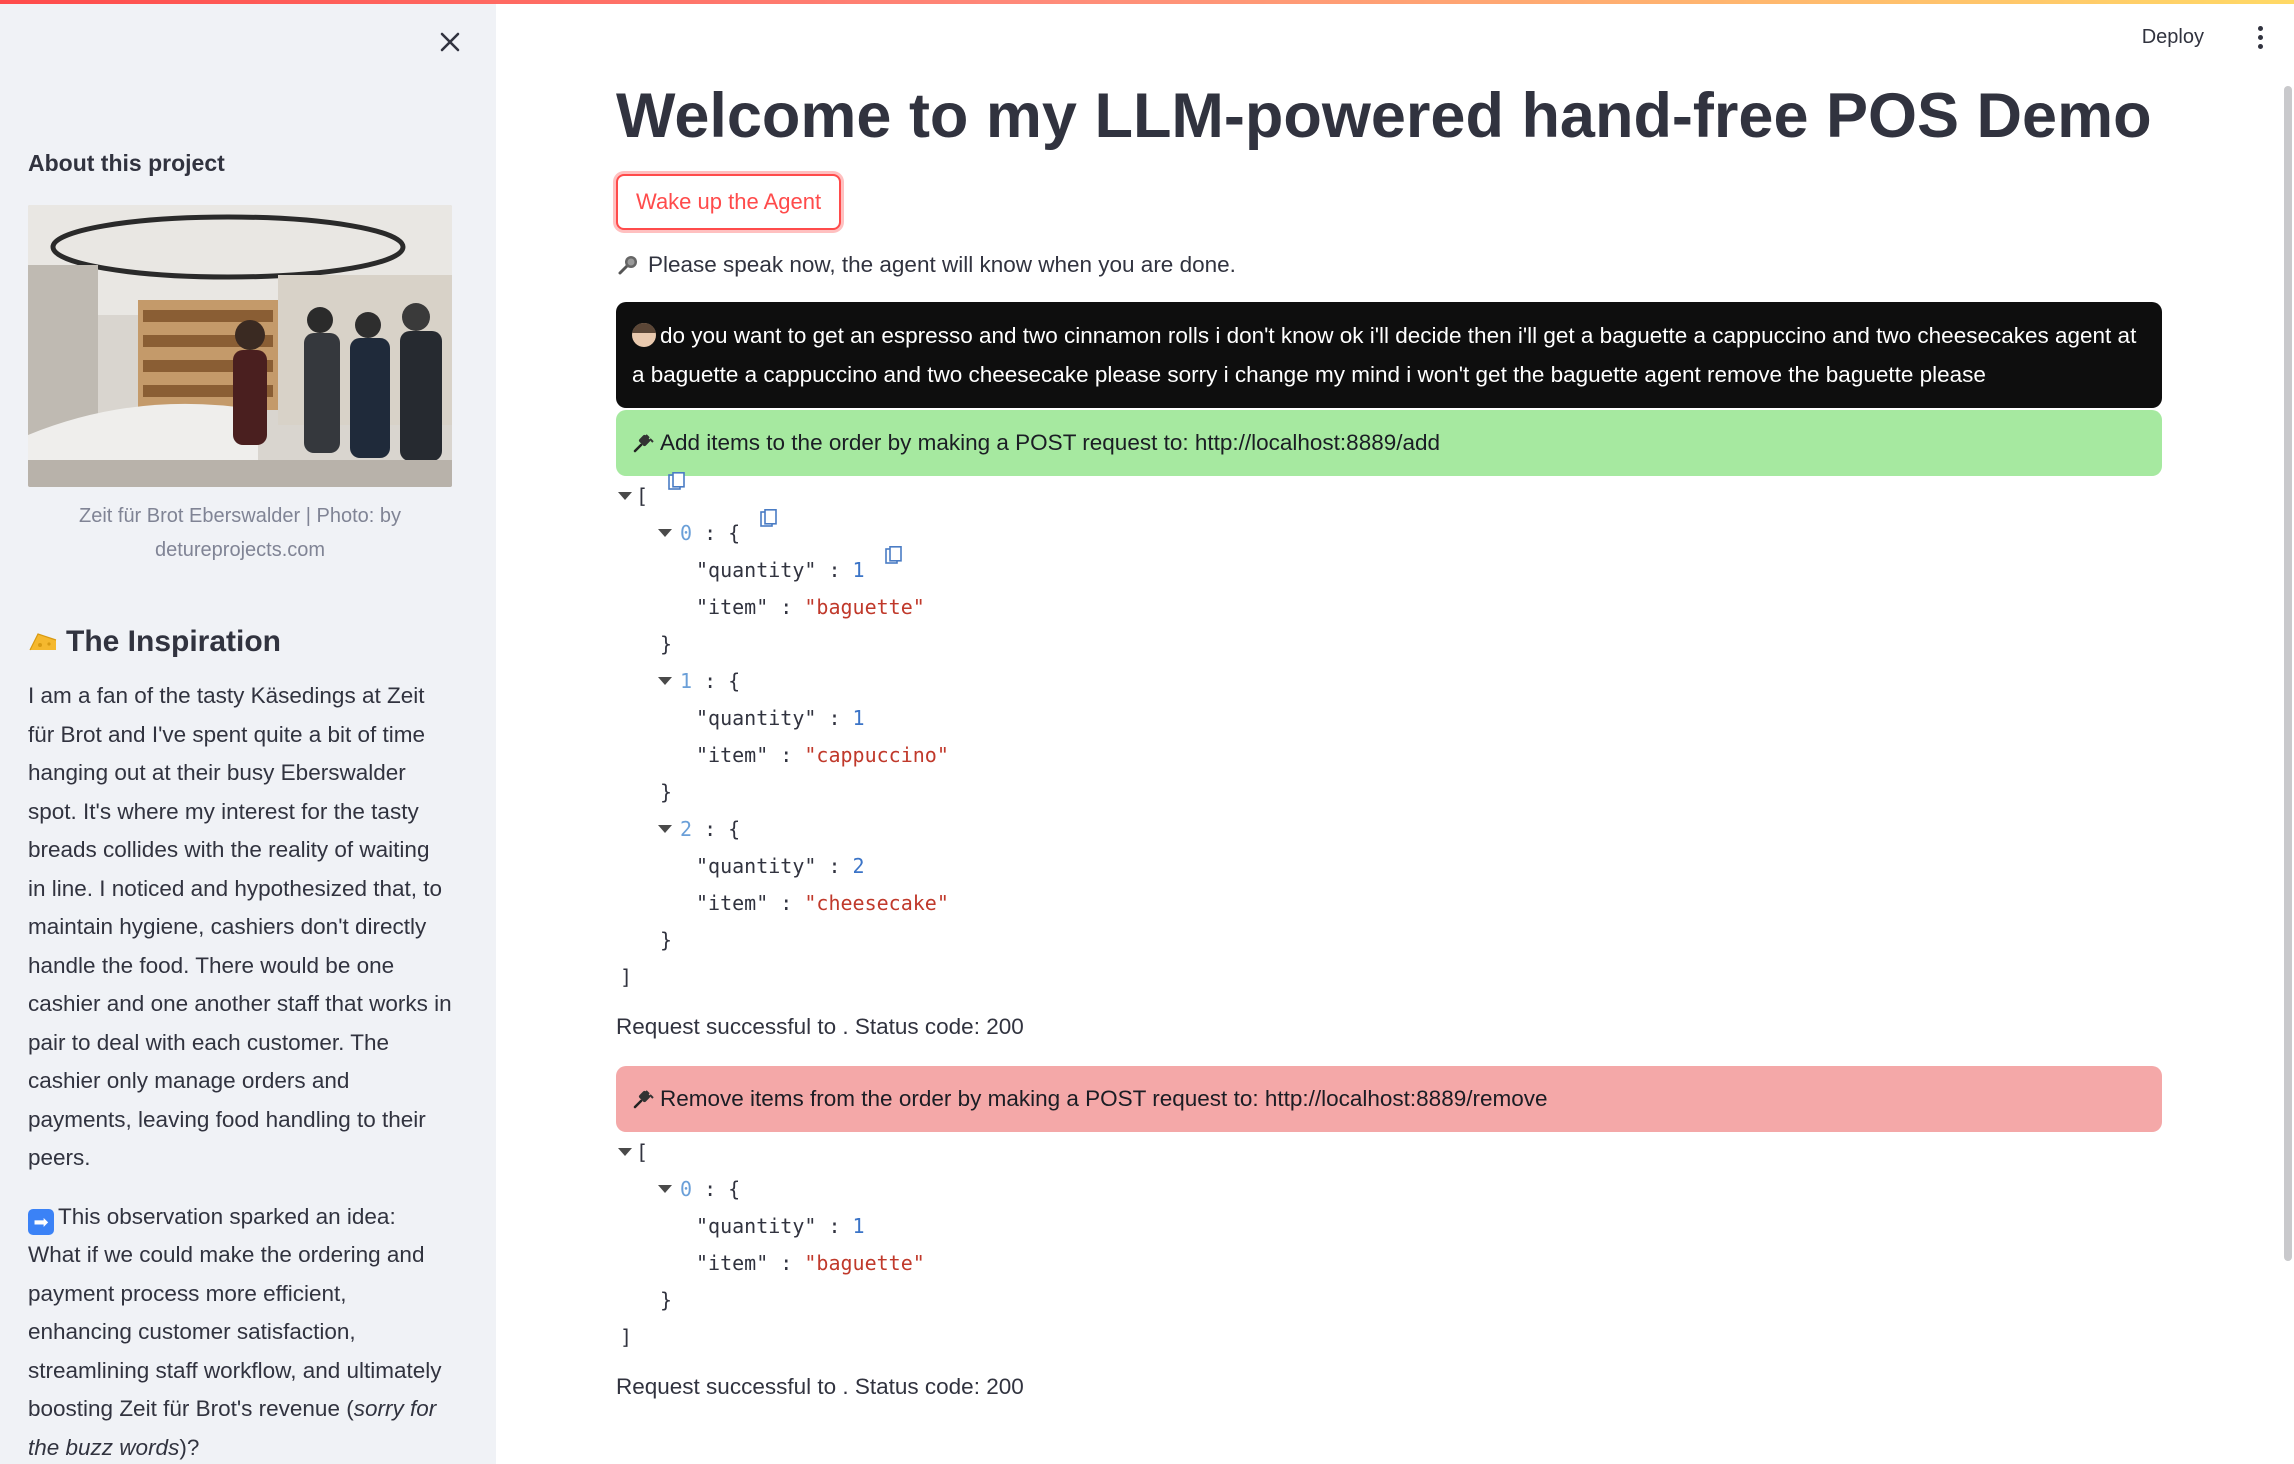 The width and height of the screenshot is (2294, 1464). Describe the element at coordinates (41, 1221) in the screenshot. I see `right-arrow-icon: ➡` at that location.